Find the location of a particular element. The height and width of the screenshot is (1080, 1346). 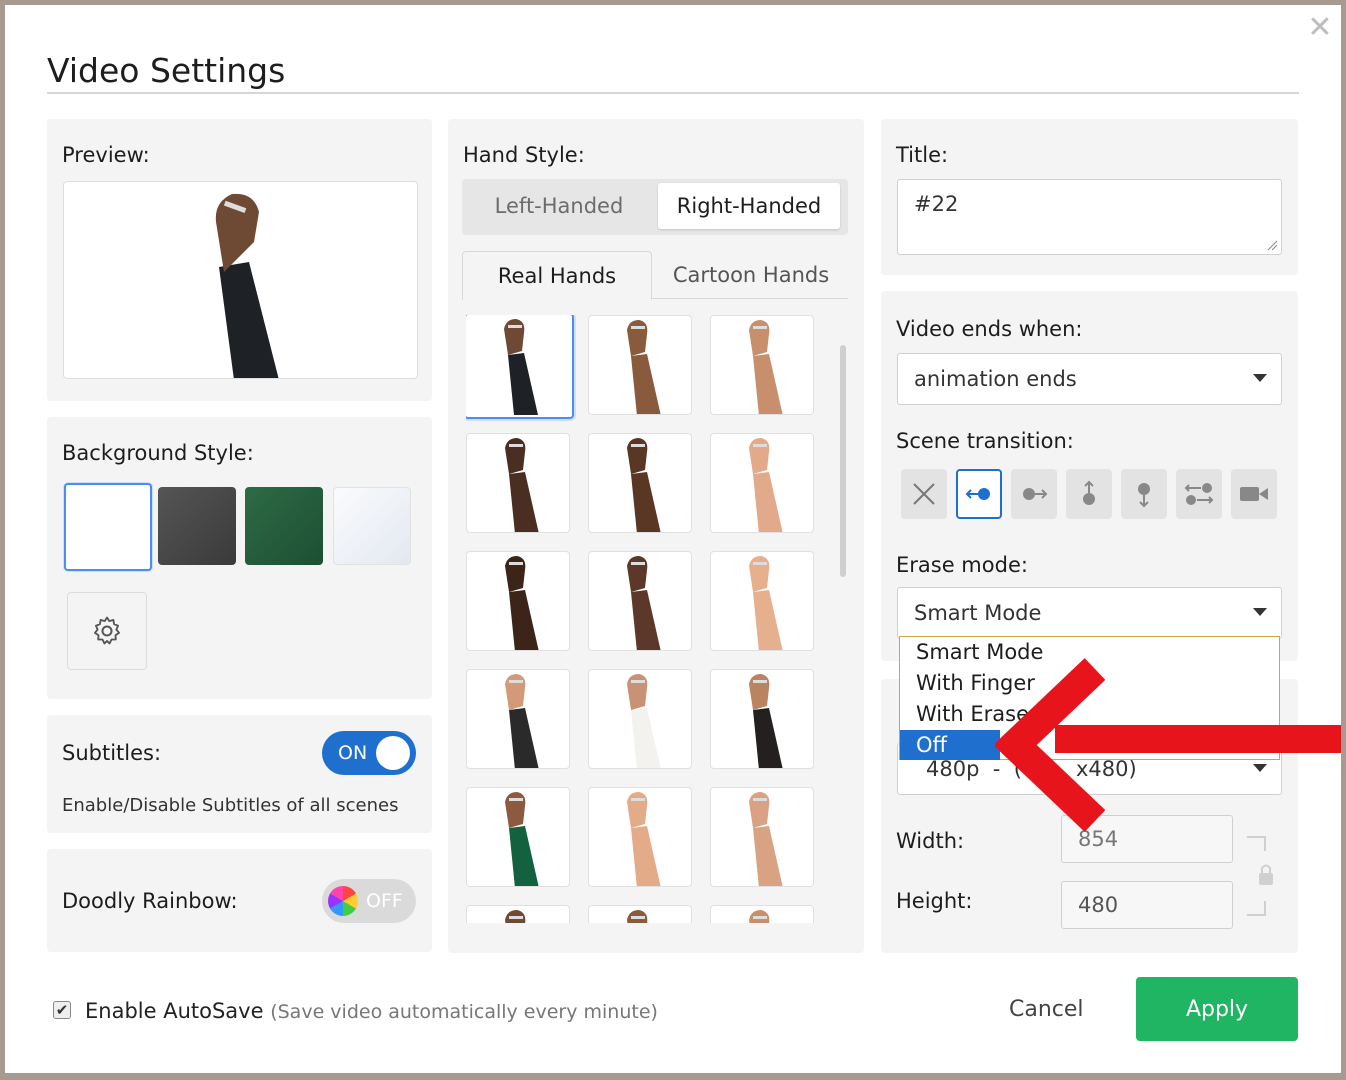

swatch-dark-chalkboard is located at coordinates (197, 526).